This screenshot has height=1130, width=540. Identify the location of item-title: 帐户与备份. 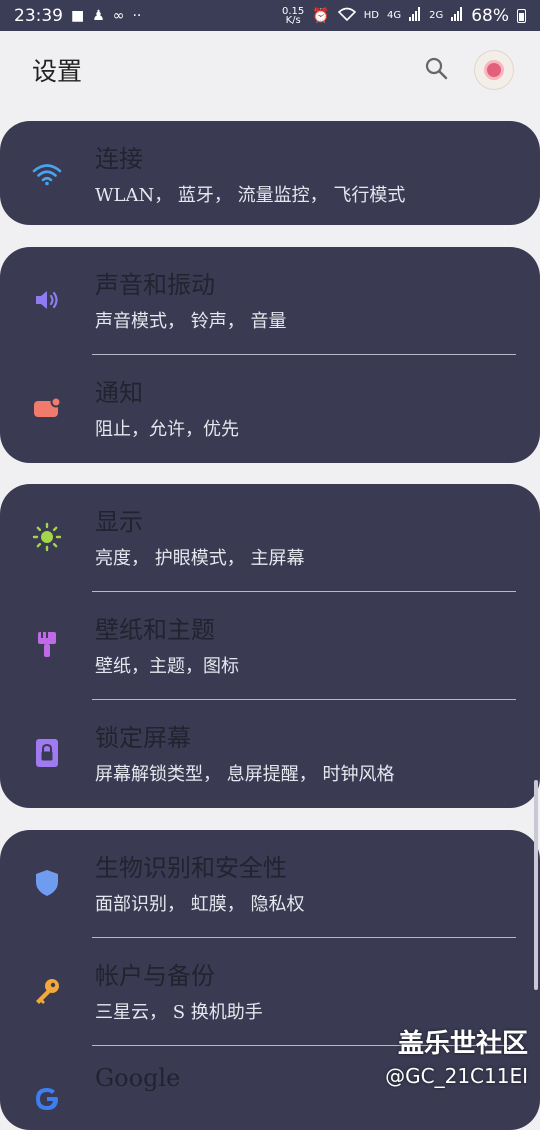
(155, 976).